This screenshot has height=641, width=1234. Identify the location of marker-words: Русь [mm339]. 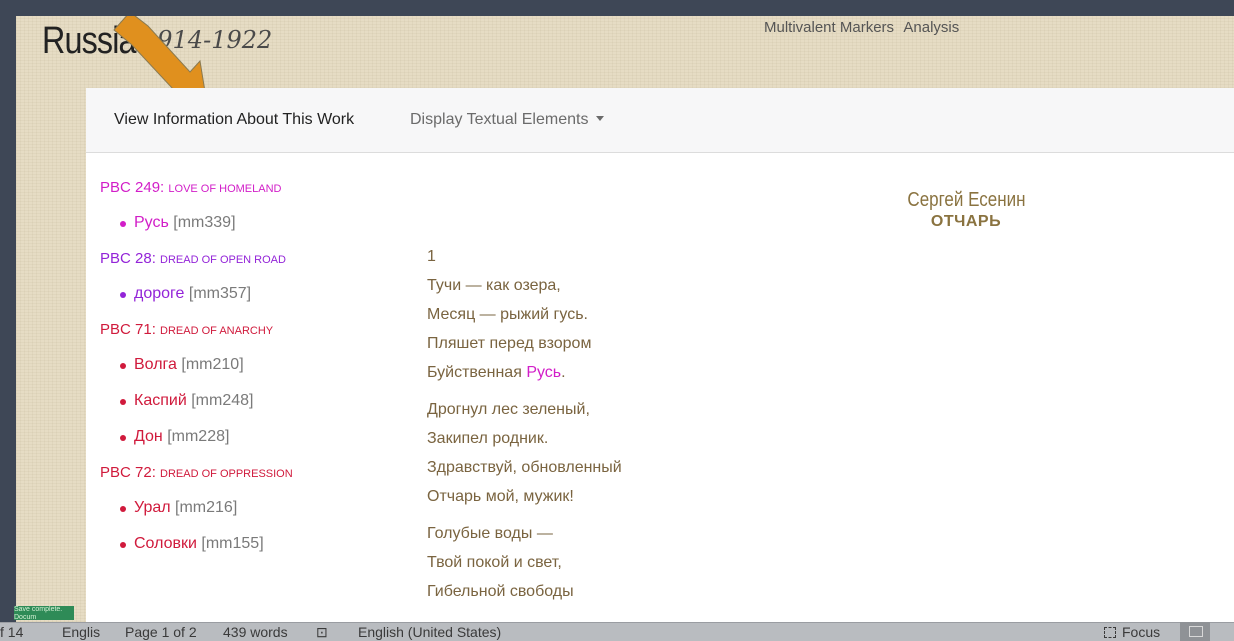
(255, 223).